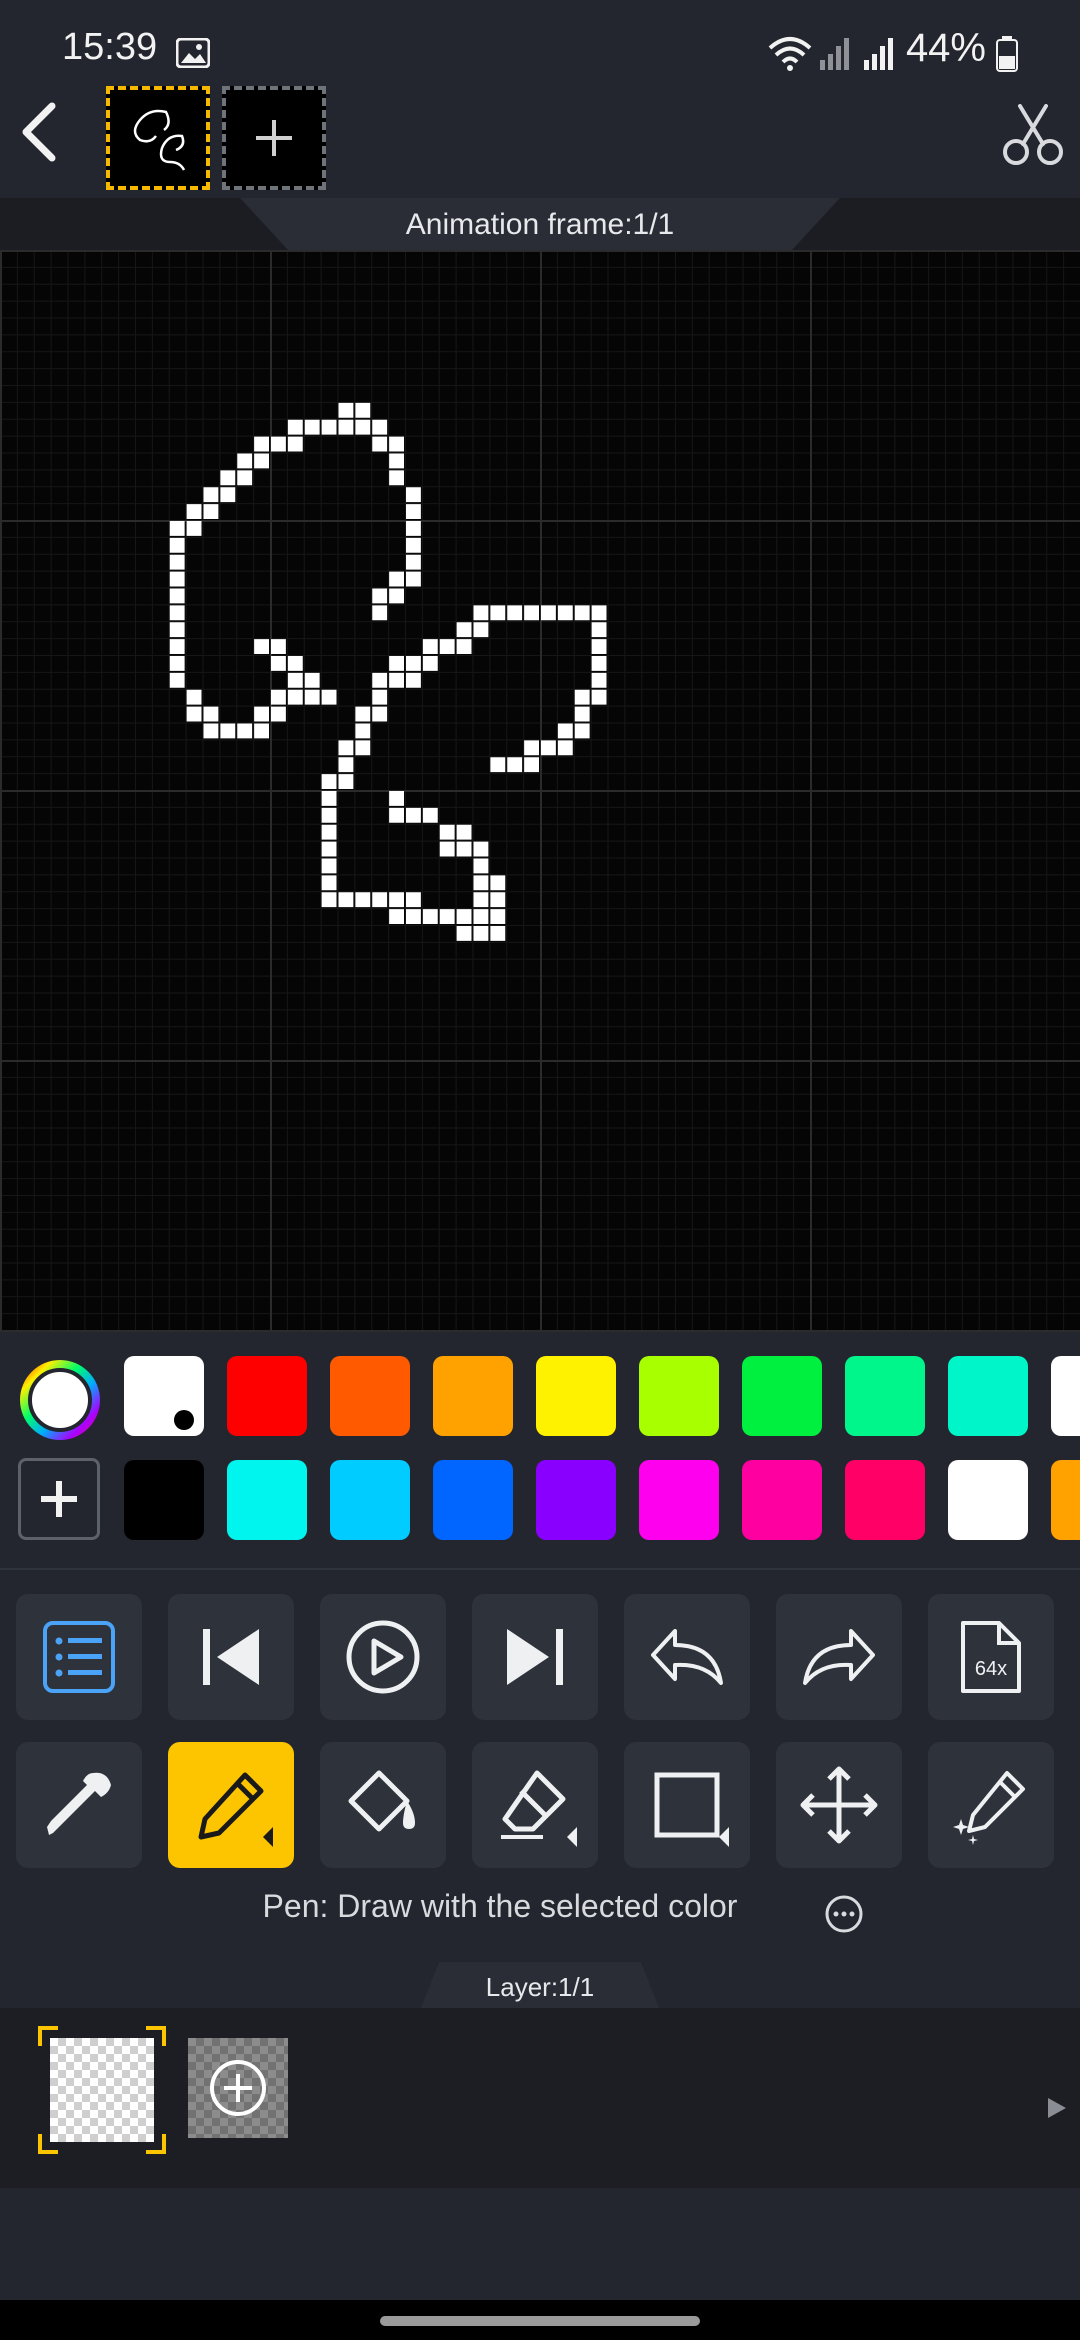 This screenshot has height=2340, width=1080. I want to click on skip-back-icon, so click(231, 1657).